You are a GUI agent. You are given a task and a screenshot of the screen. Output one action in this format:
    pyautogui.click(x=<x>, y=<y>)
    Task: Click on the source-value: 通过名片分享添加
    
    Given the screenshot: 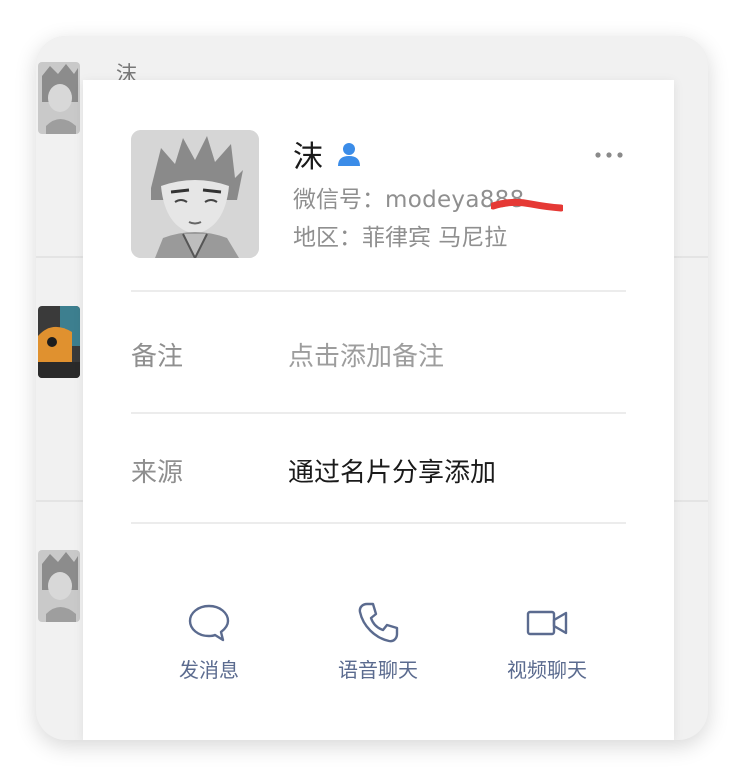 What is the action you would take?
    pyautogui.click(x=392, y=473)
    